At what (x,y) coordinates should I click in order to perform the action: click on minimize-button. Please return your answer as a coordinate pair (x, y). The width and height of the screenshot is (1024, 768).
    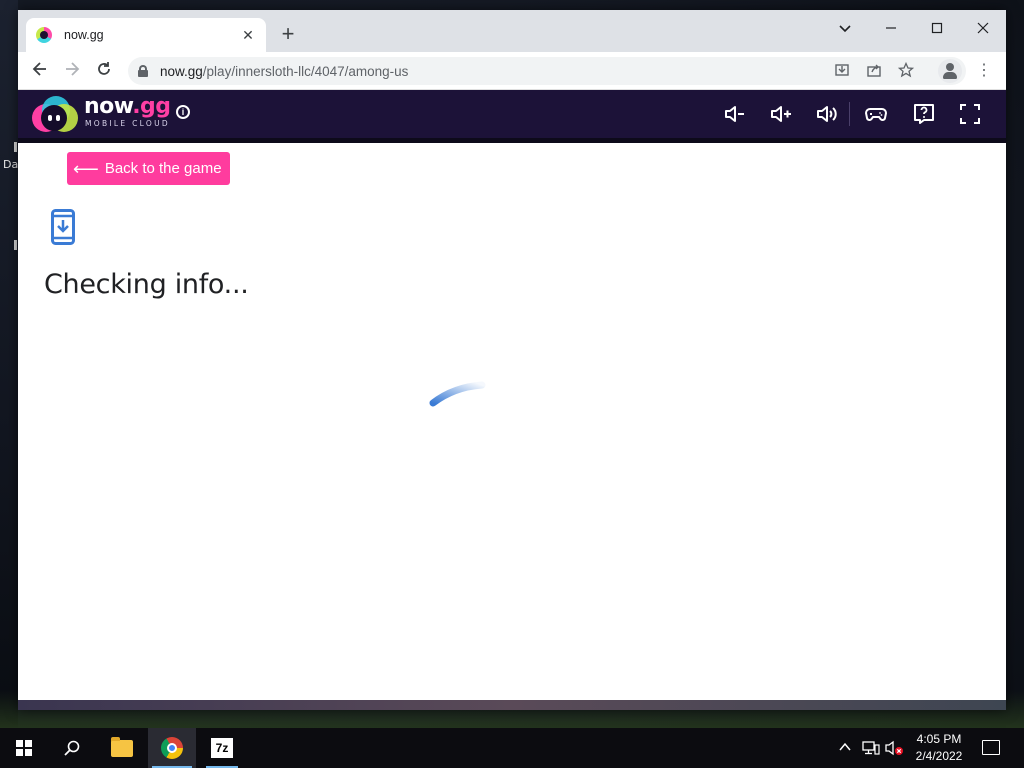
    Looking at the image, I should click on (891, 30).